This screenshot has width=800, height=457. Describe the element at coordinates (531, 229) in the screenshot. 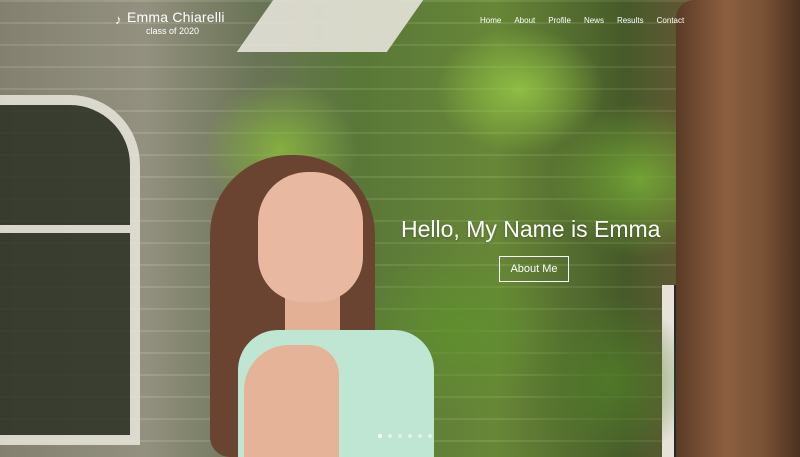

I see `hero-title: Hello, My Name is Emma` at that location.